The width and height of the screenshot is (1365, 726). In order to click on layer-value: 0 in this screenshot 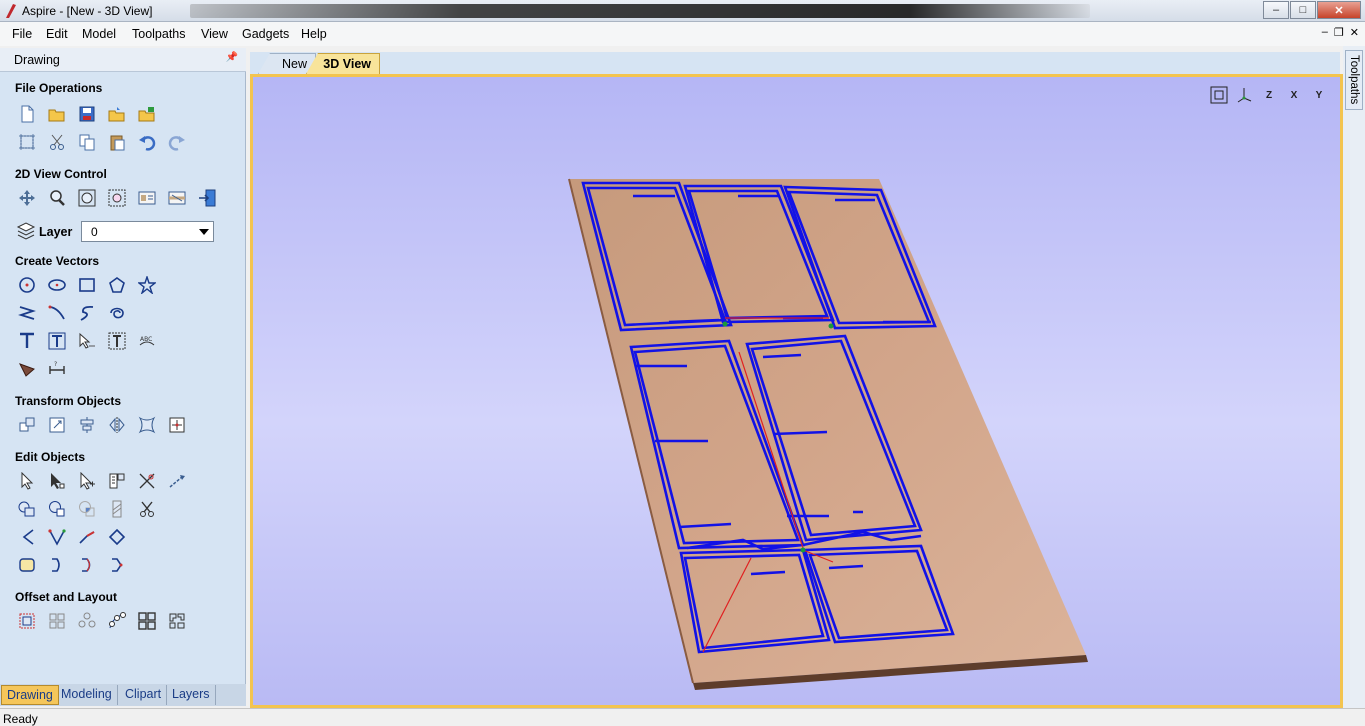, I will do `click(94, 232)`.